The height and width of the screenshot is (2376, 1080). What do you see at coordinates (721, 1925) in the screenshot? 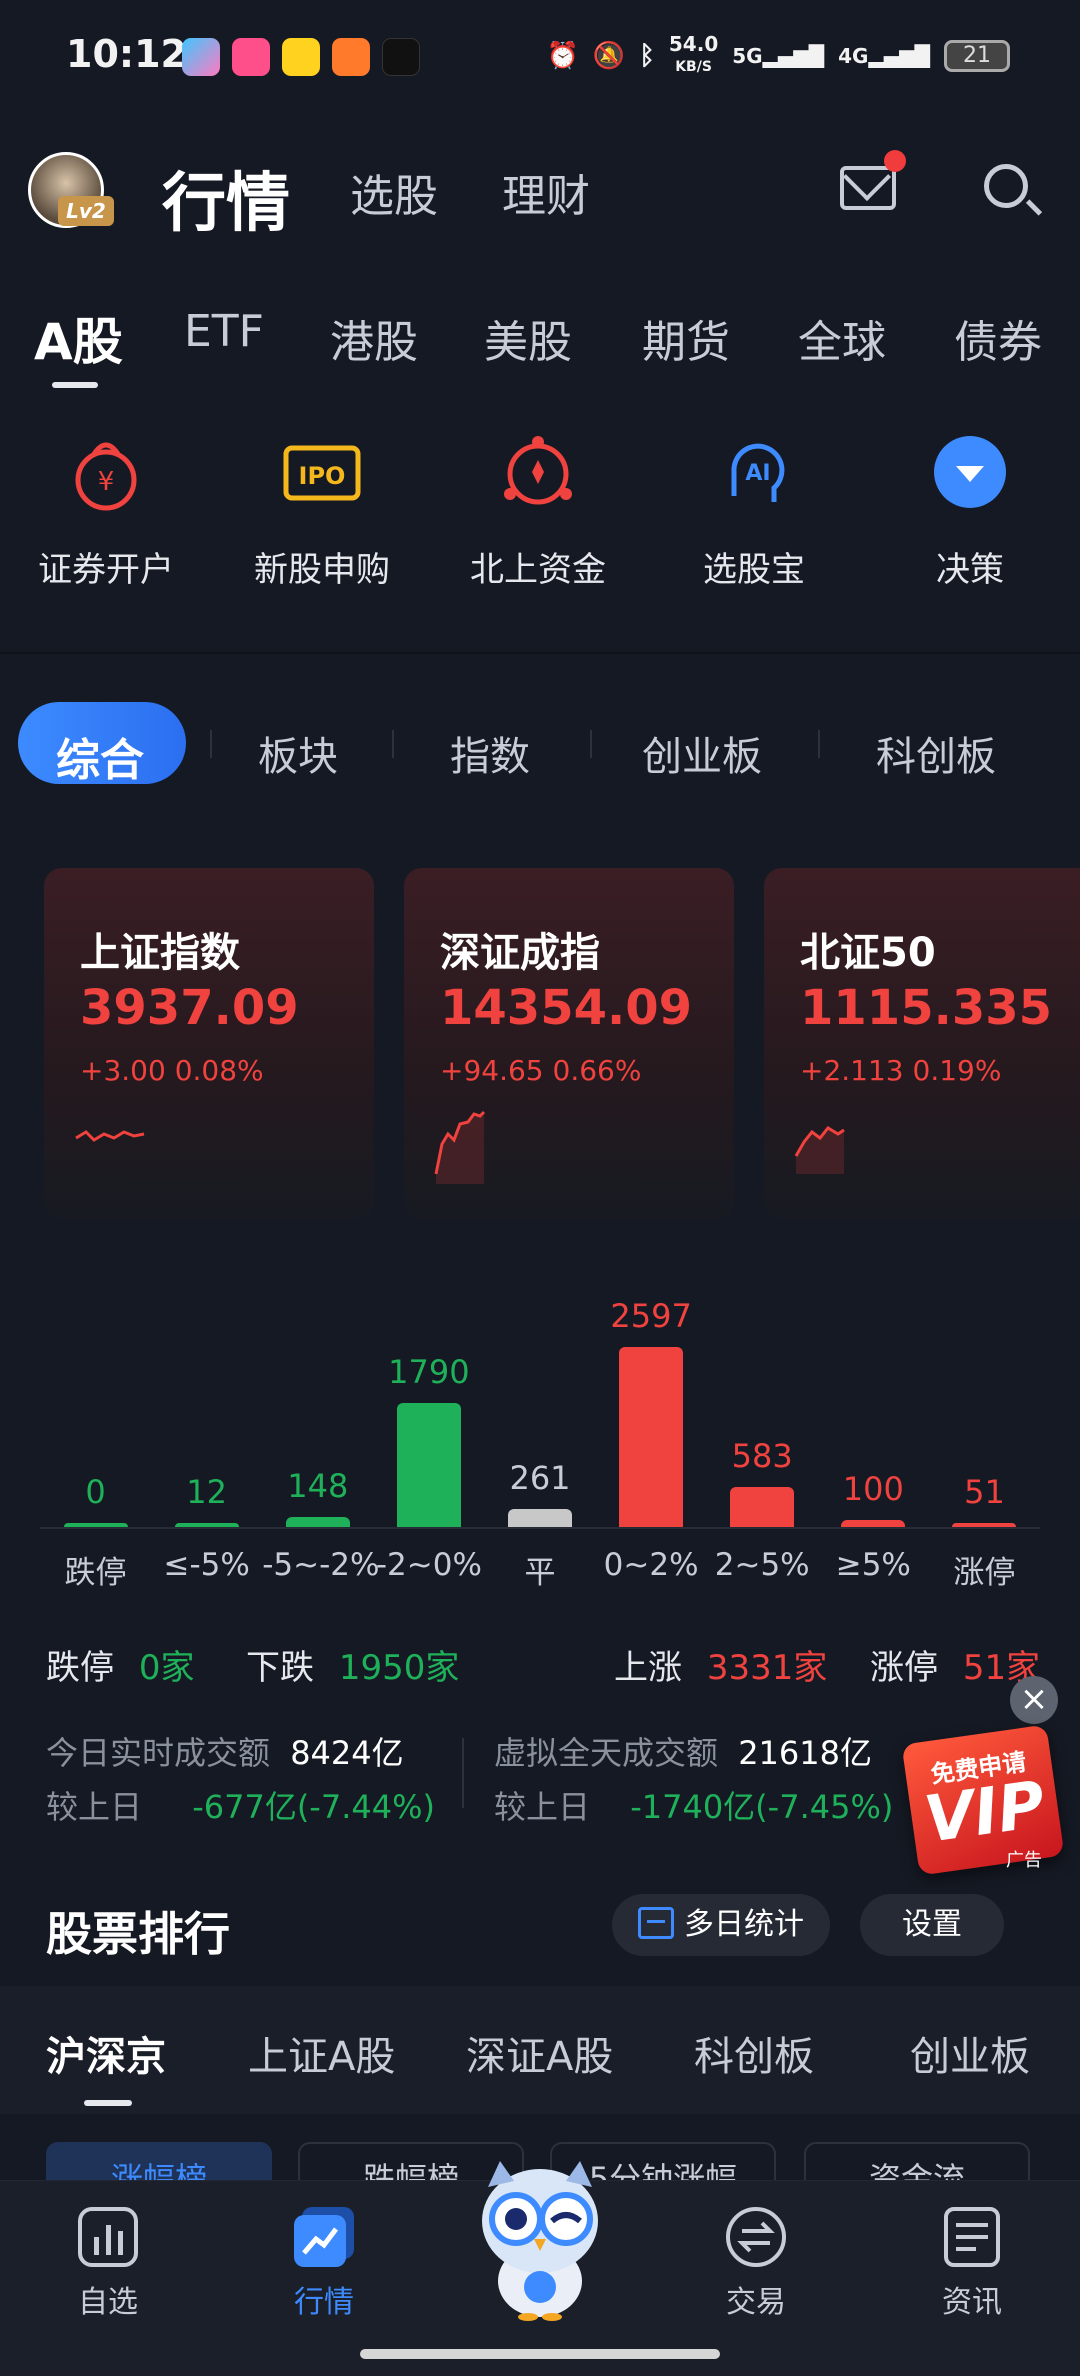
I see `multi-day-stats-button: 多日统计` at bounding box center [721, 1925].